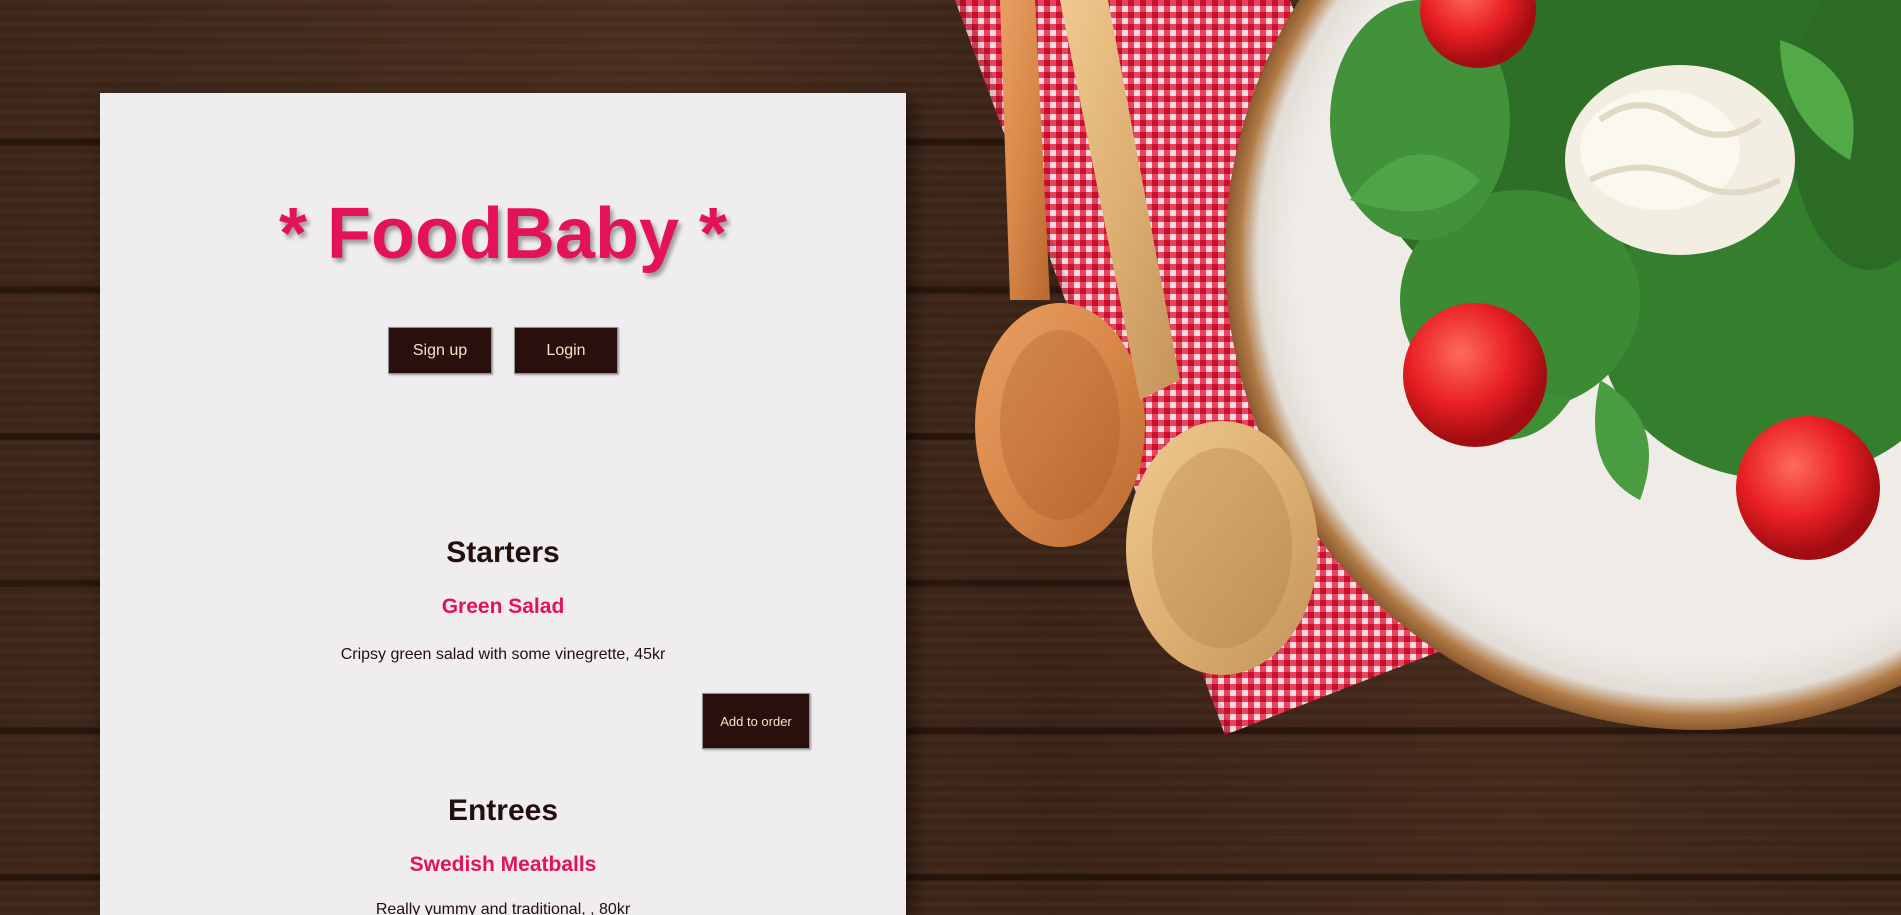 This screenshot has width=1901, height=915. I want to click on dish-name-swedish-meatballs: Swedish Meatballs, so click(503, 864).